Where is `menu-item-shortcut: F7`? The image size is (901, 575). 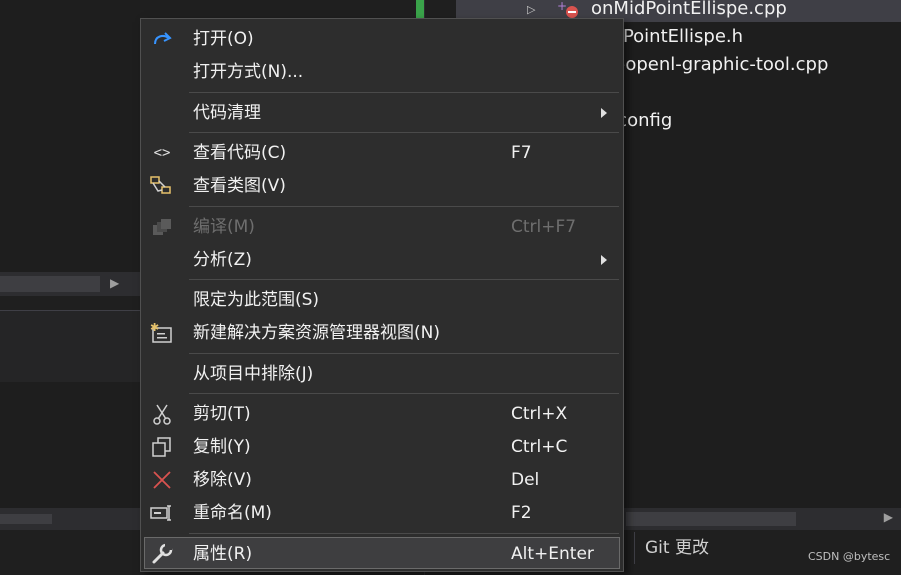
menu-item-shortcut: F7 is located at coordinates (521, 153).